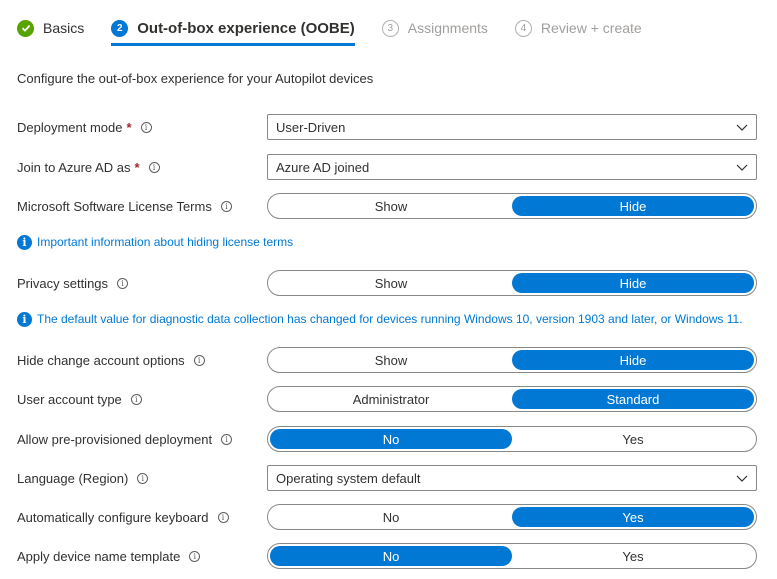 Image resolution: width=777 pixels, height=579 pixels. I want to click on deployment-mode-row: Deployment mode * i User-Driven, so click(387, 127).